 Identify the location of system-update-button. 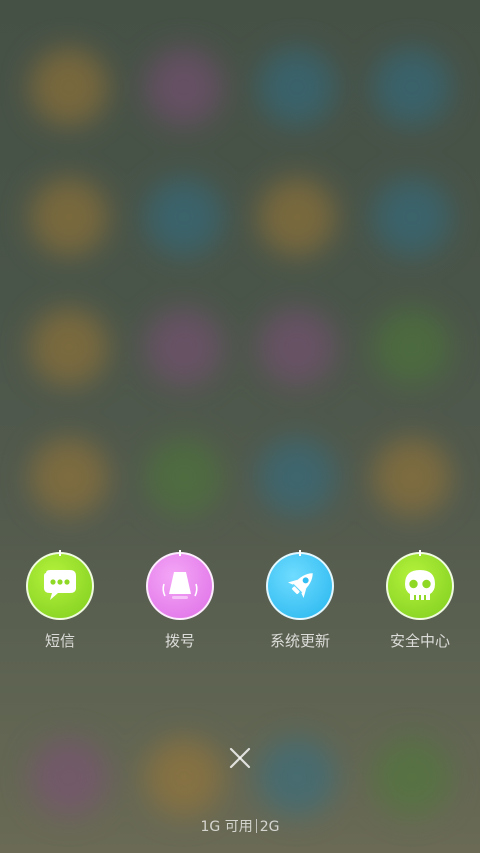
(300, 585).